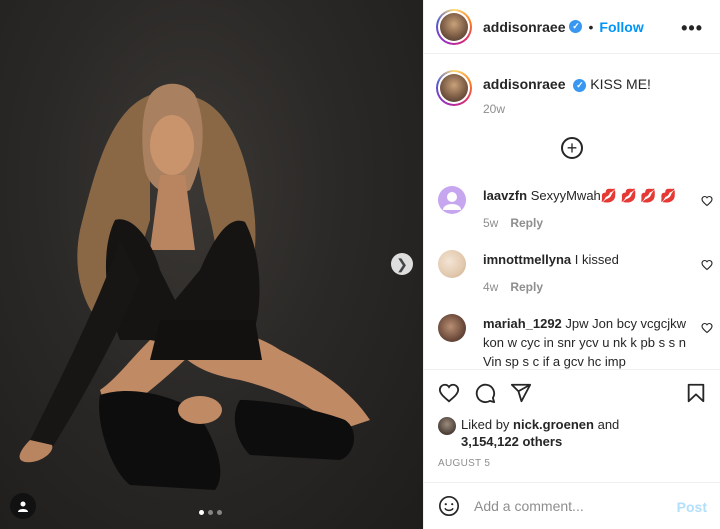  Describe the element at coordinates (527, 259) in the screenshot. I see `comment-username: imnottmellyna` at that location.